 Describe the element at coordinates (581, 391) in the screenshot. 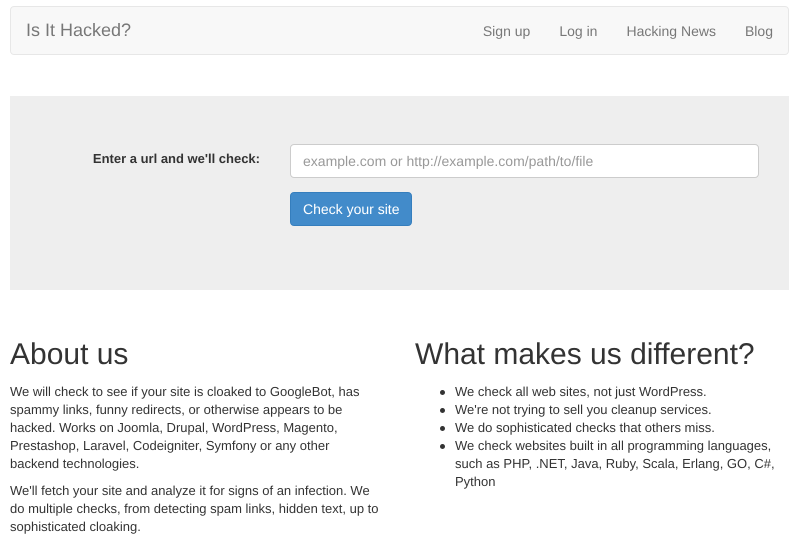

I see `list-item: We check all web sites, not just WordPress.` at that location.